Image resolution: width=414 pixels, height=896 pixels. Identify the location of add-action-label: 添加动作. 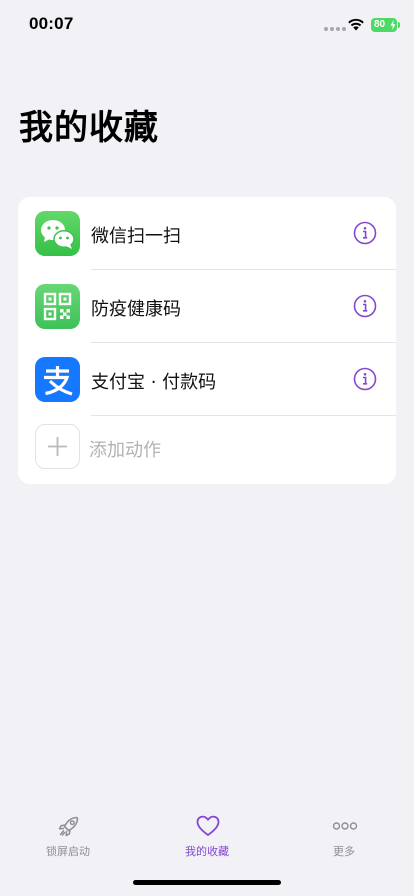
(125, 450).